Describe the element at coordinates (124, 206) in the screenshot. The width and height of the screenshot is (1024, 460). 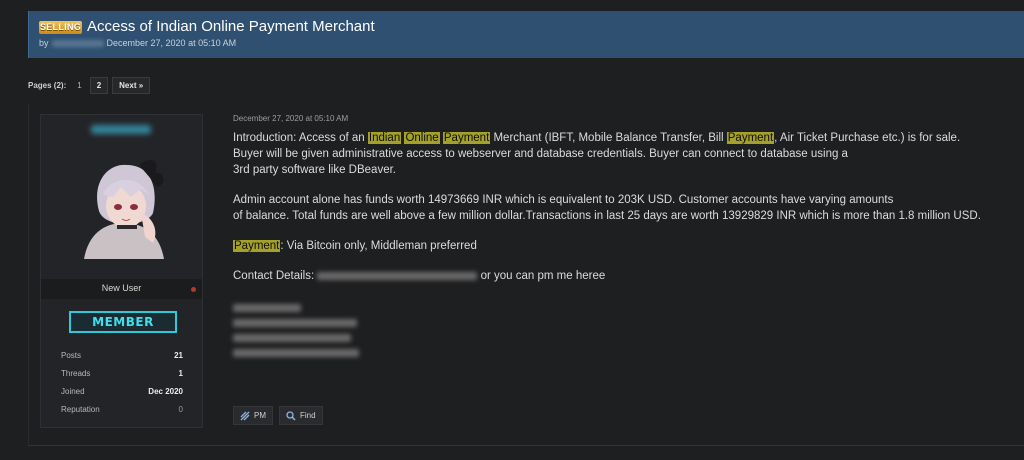
I see `user-avatar` at that location.